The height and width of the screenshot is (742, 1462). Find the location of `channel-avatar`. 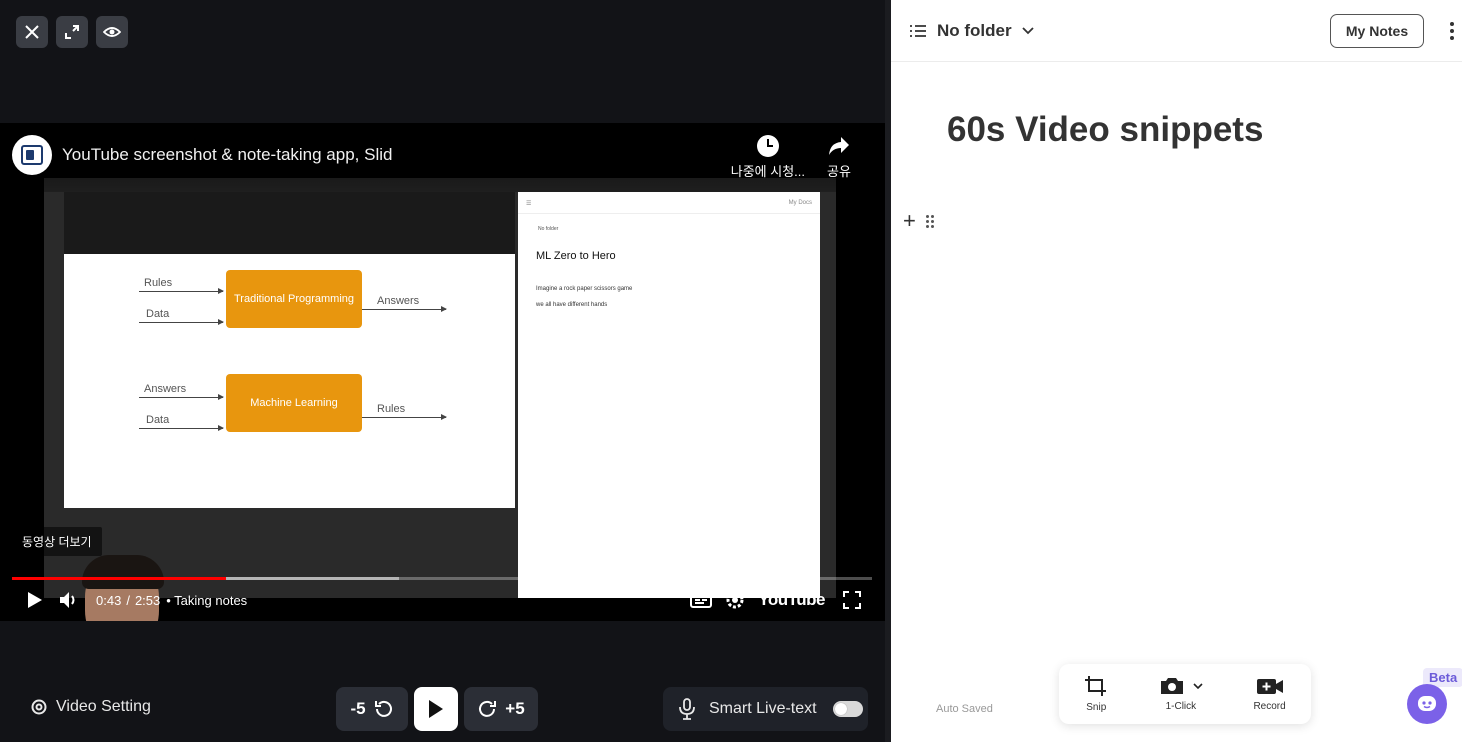

channel-avatar is located at coordinates (32, 155).